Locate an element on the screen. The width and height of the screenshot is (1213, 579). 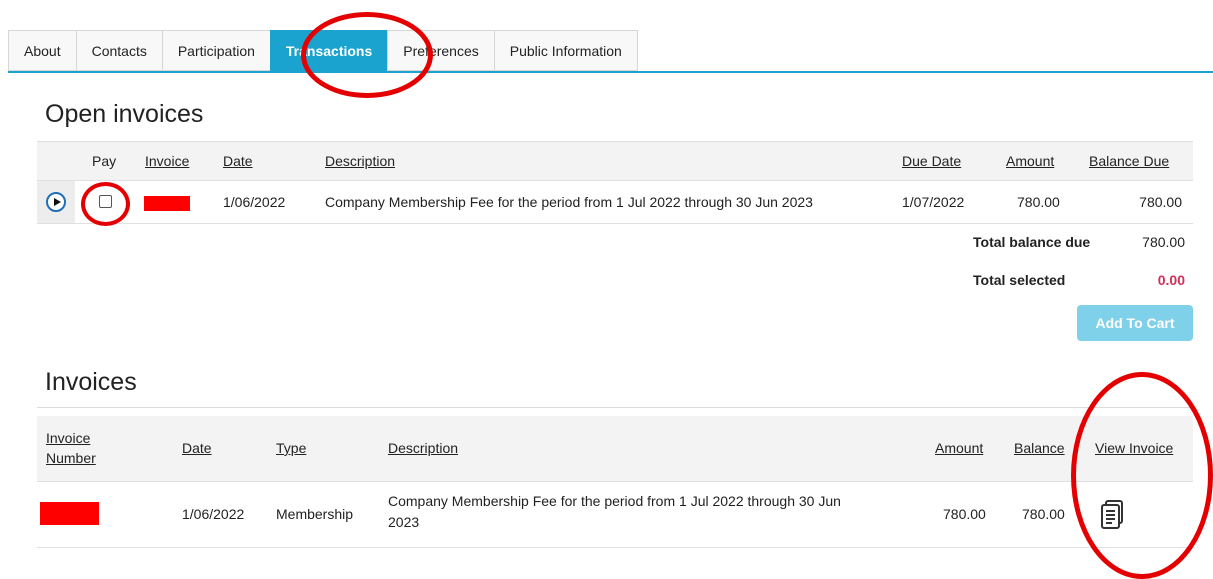
tab-underline is located at coordinates (610, 72).